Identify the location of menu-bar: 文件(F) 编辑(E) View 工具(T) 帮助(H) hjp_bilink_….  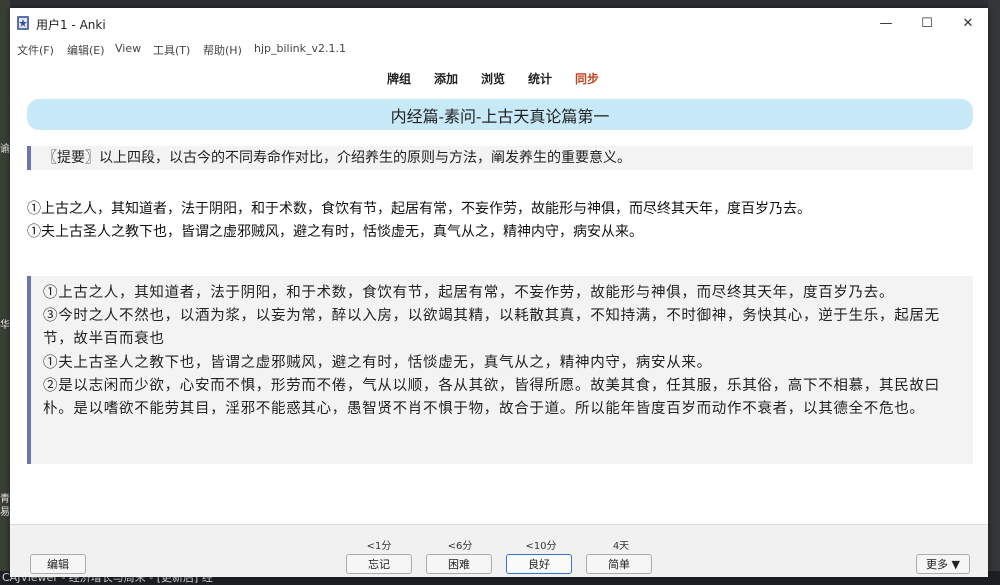
(499, 49).